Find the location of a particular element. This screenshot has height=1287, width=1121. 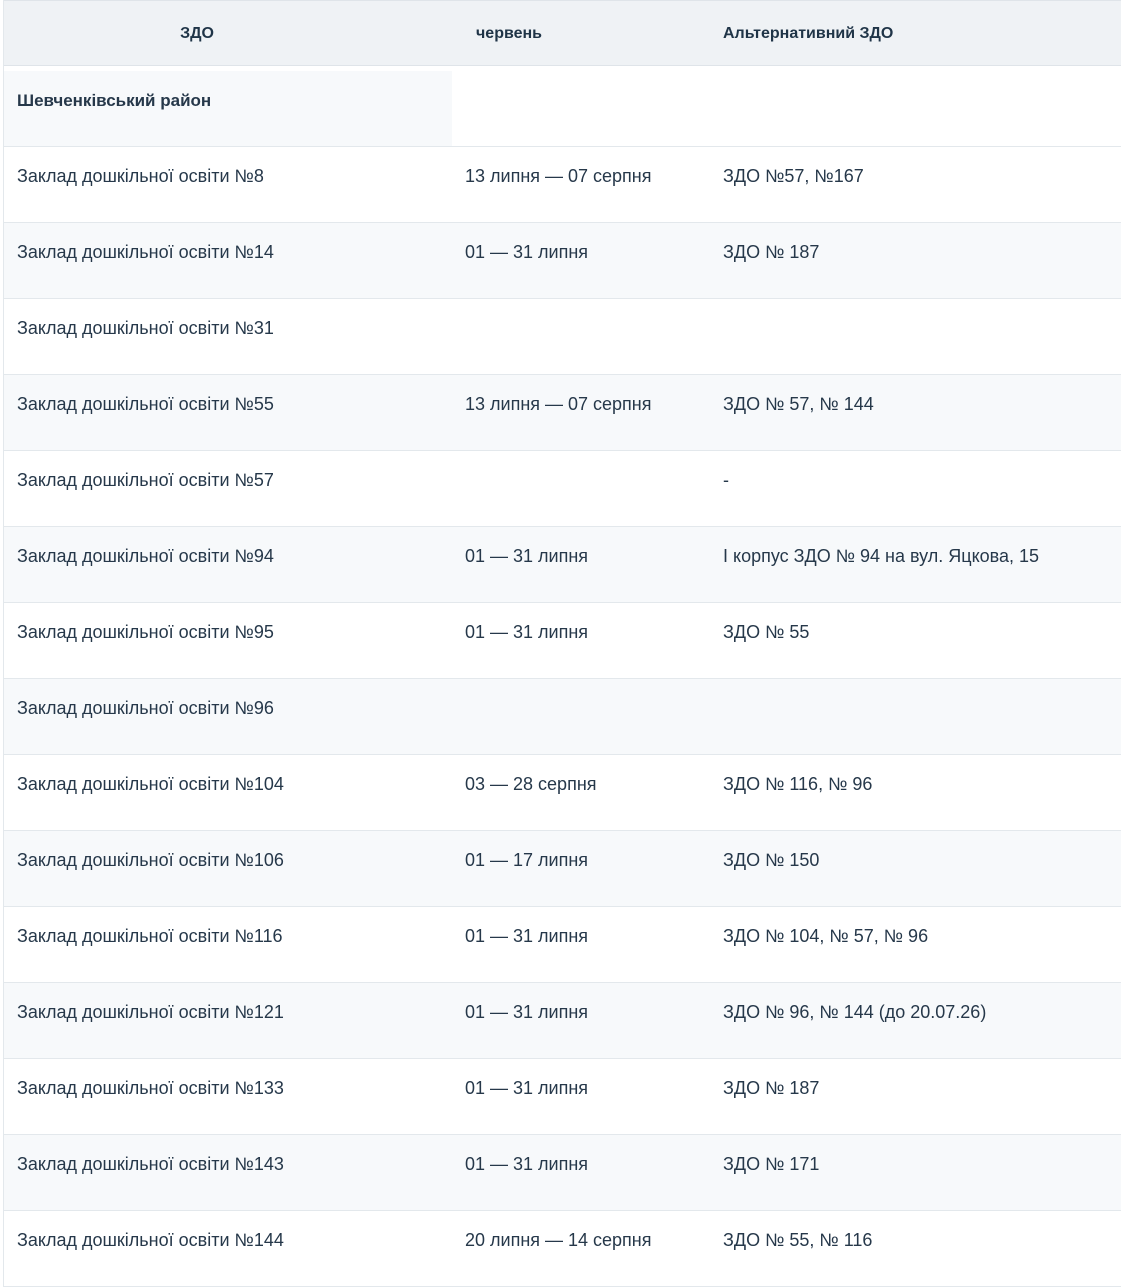

kindergarten-cell: Заклад дошкільної освіти №106 is located at coordinates (150, 860).